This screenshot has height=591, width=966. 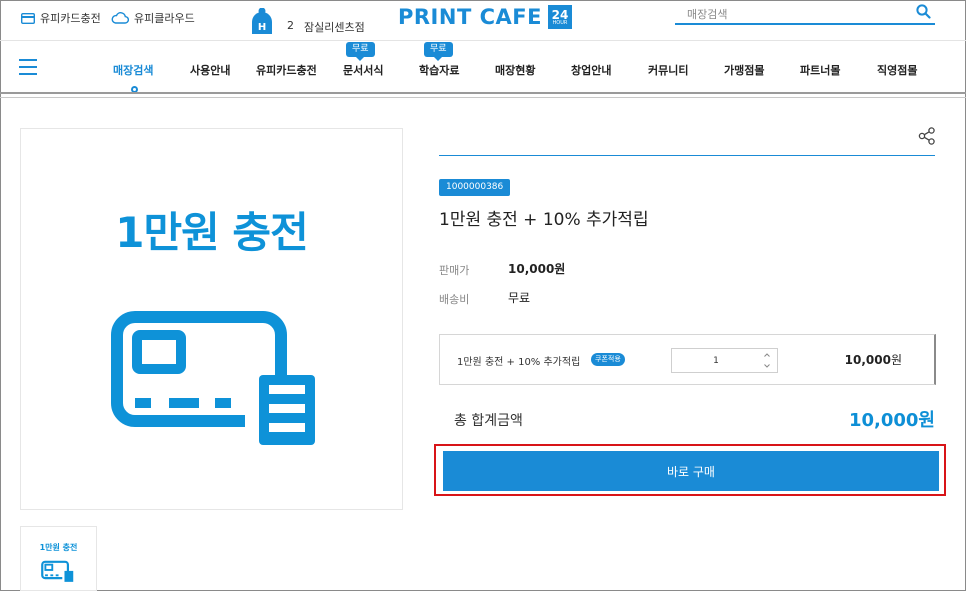 What do you see at coordinates (210, 70) in the screenshot?
I see `nav-item-guide: 사용안내` at bounding box center [210, 70].